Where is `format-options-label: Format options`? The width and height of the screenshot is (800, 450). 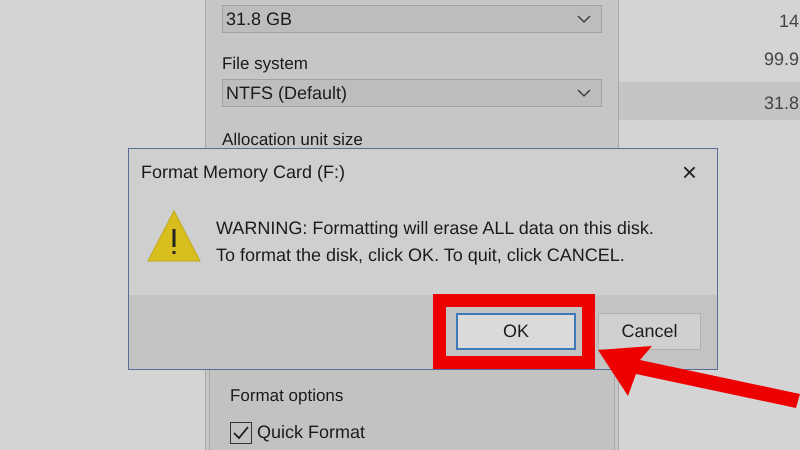
format-options-label: Format options is located at coordinates (287, 396).